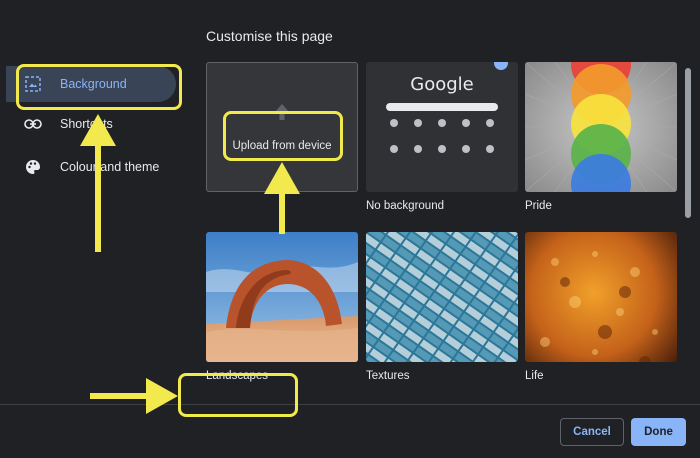  I want to click on textures-tile: Textures, so click(442, 307).